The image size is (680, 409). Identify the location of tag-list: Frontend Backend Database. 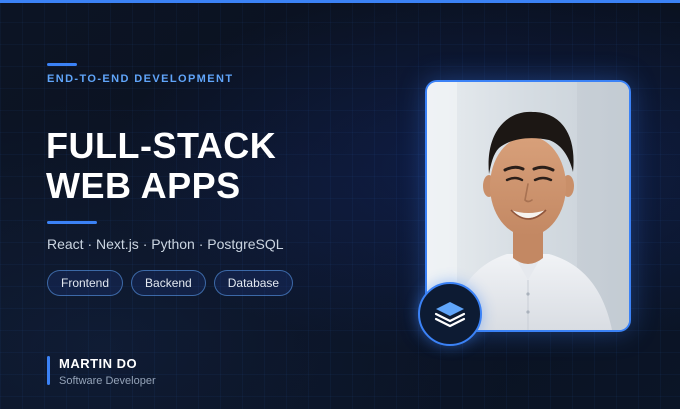
(170, 283).